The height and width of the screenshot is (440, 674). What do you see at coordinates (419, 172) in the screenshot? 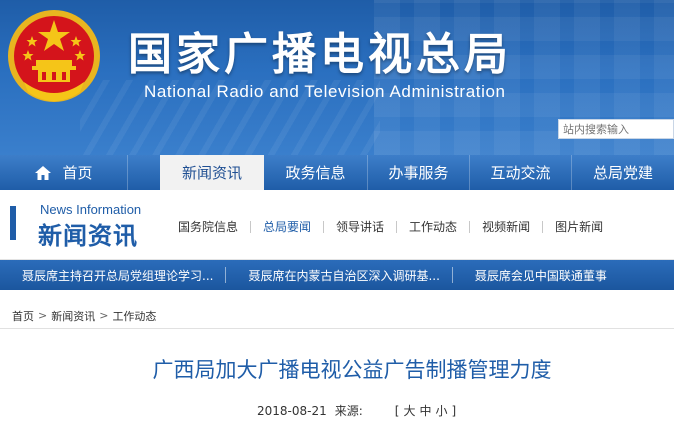
I see `nav-item-services: 办事服务` at bounding box center [419, 172].